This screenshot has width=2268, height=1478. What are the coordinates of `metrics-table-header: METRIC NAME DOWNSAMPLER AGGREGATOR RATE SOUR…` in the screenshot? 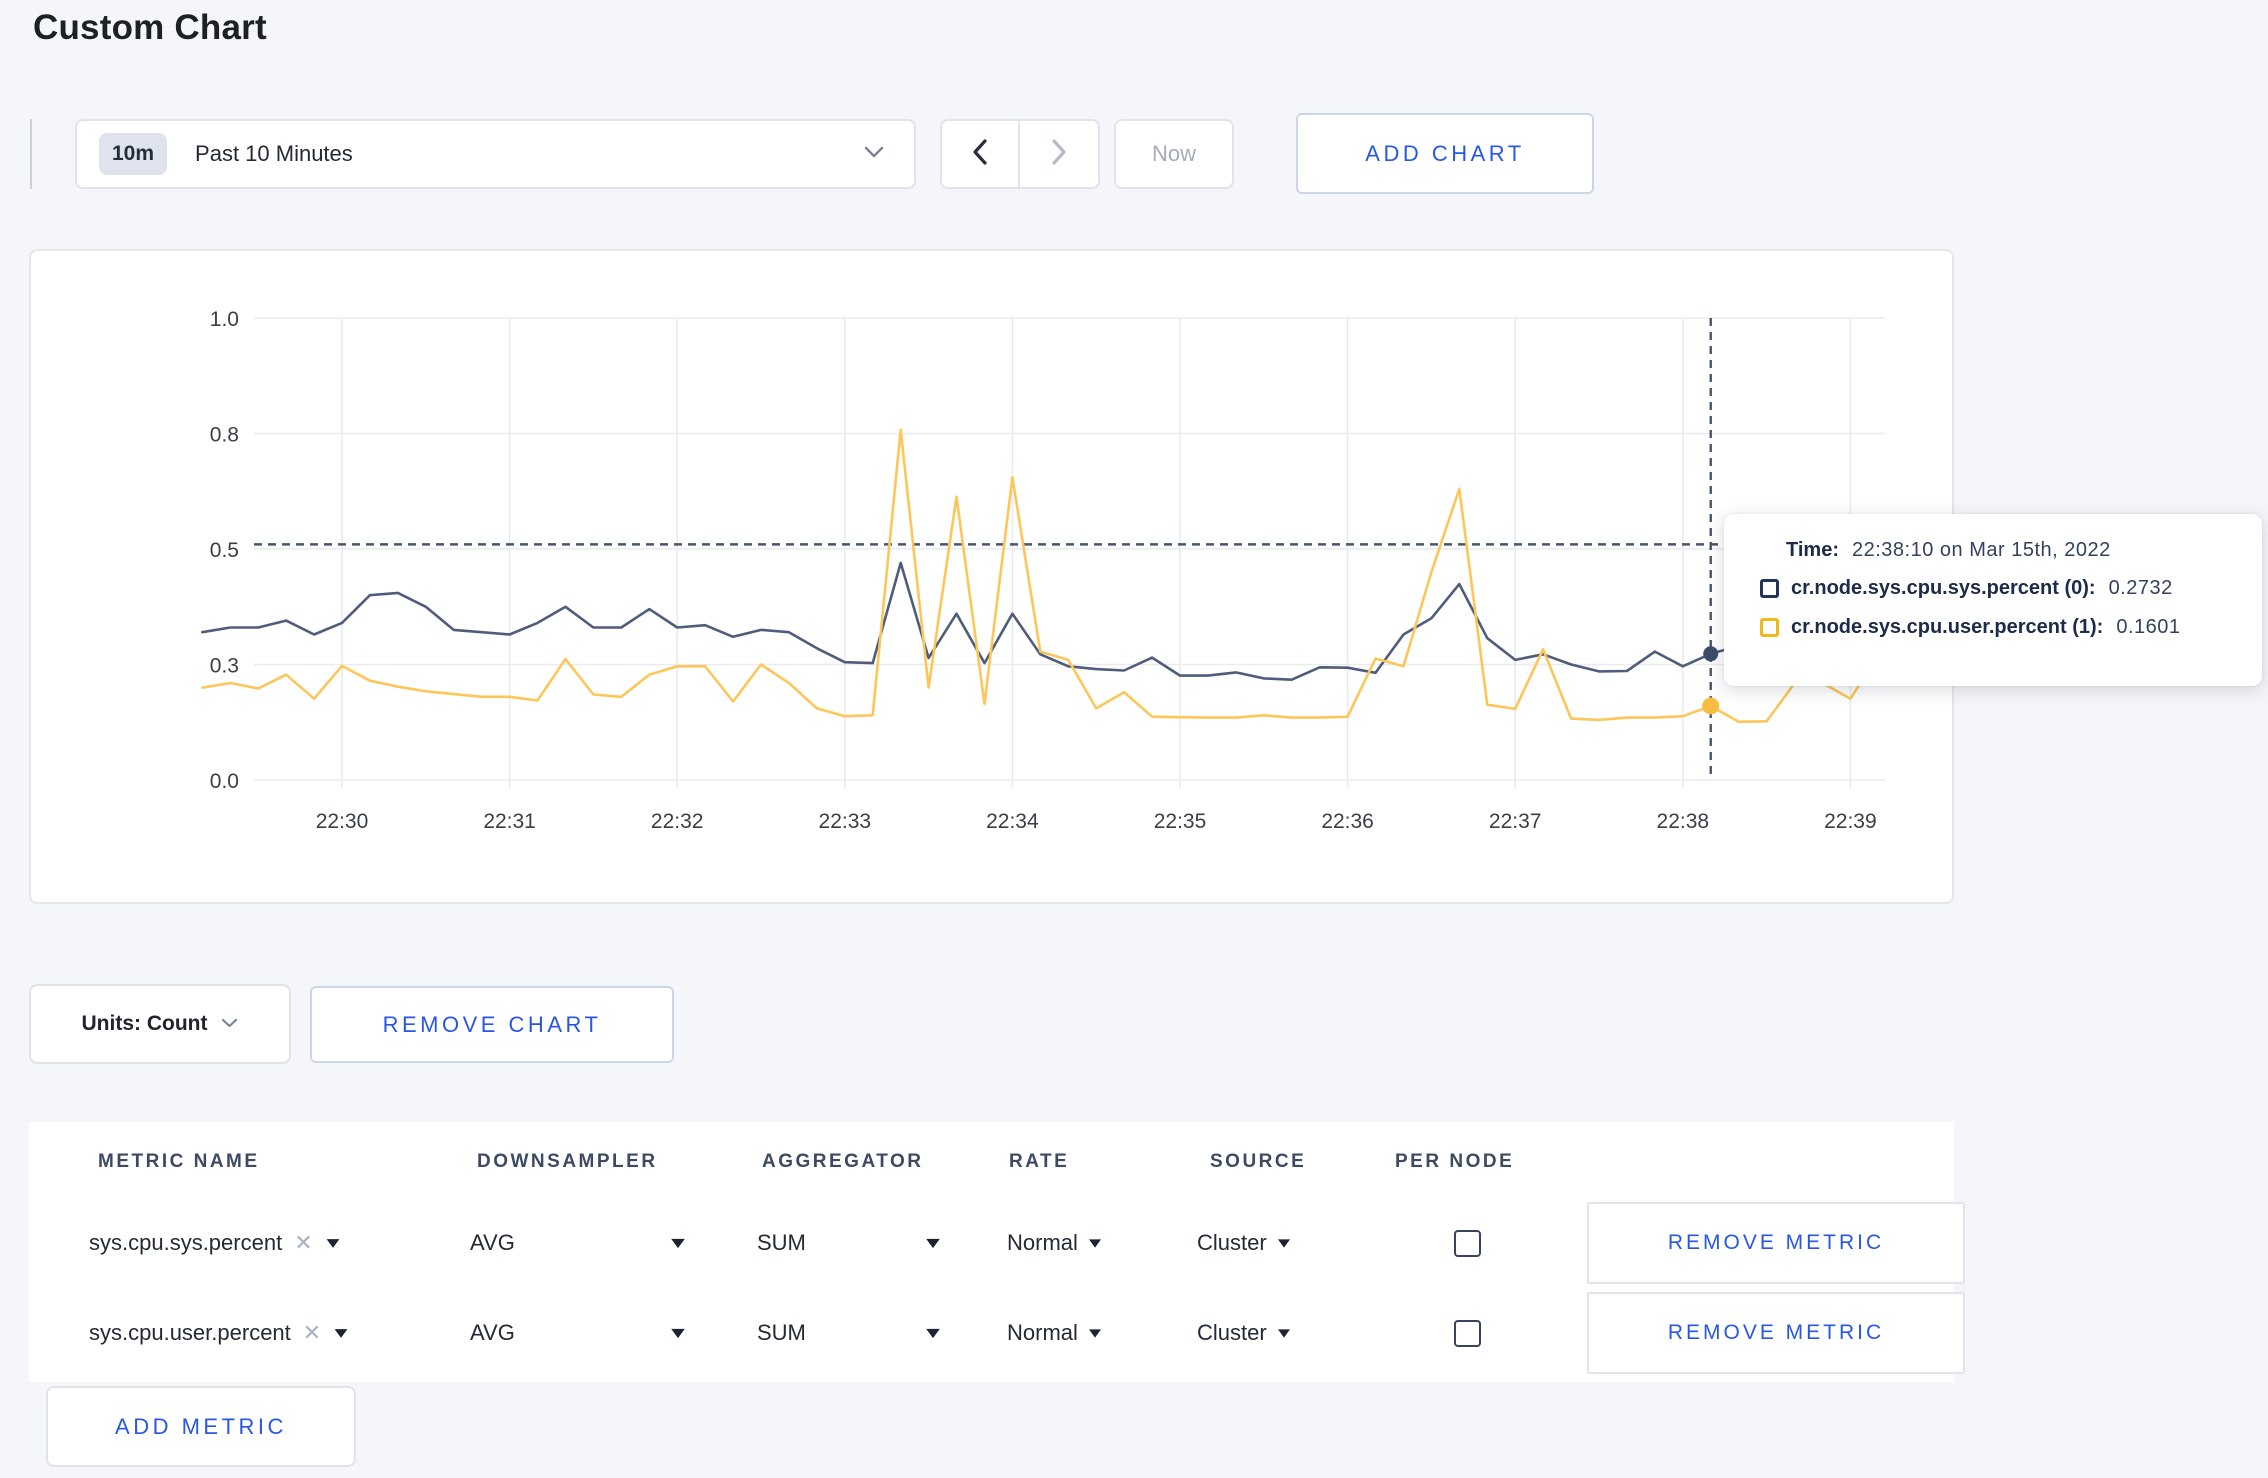 It's located at (991, 1162).